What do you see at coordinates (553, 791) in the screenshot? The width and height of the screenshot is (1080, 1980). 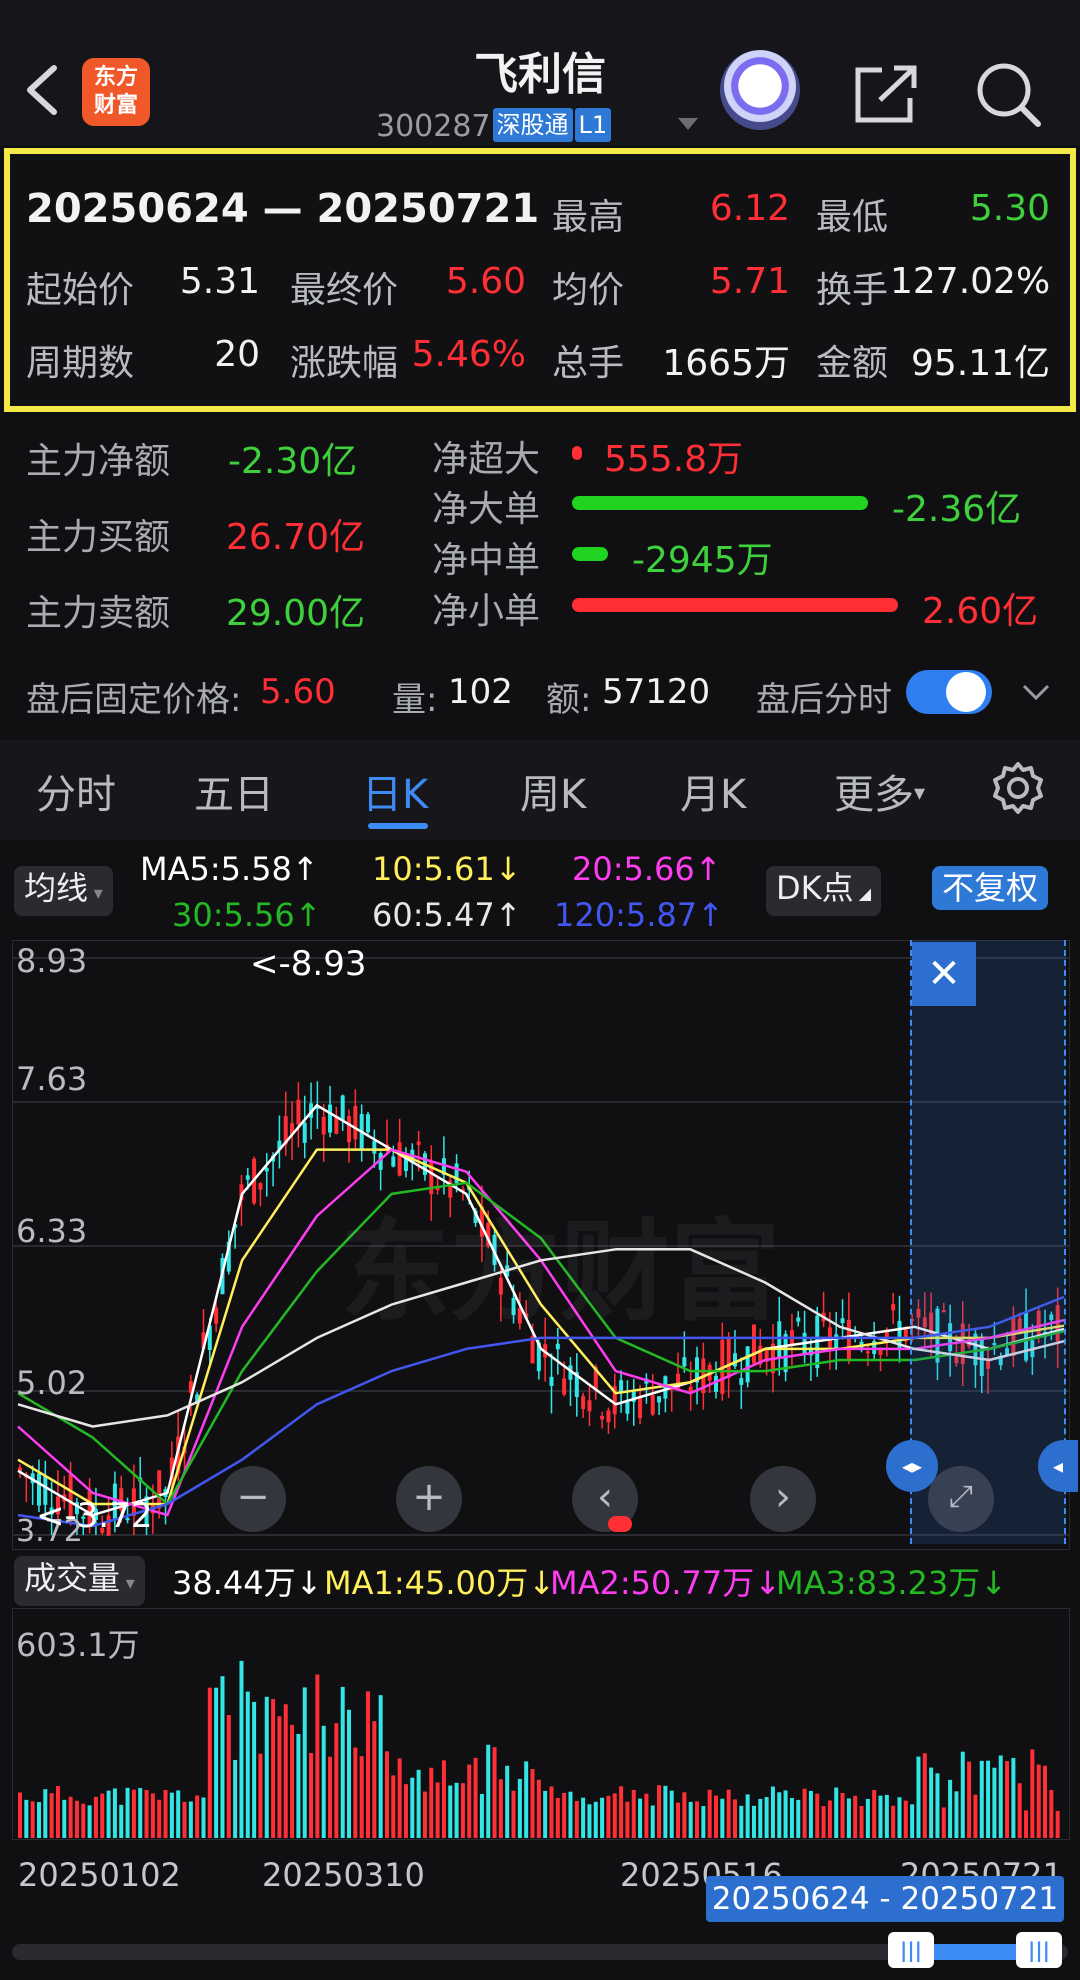 I see `tab-weekly-k: 周K` at bounding box center [553, 791].